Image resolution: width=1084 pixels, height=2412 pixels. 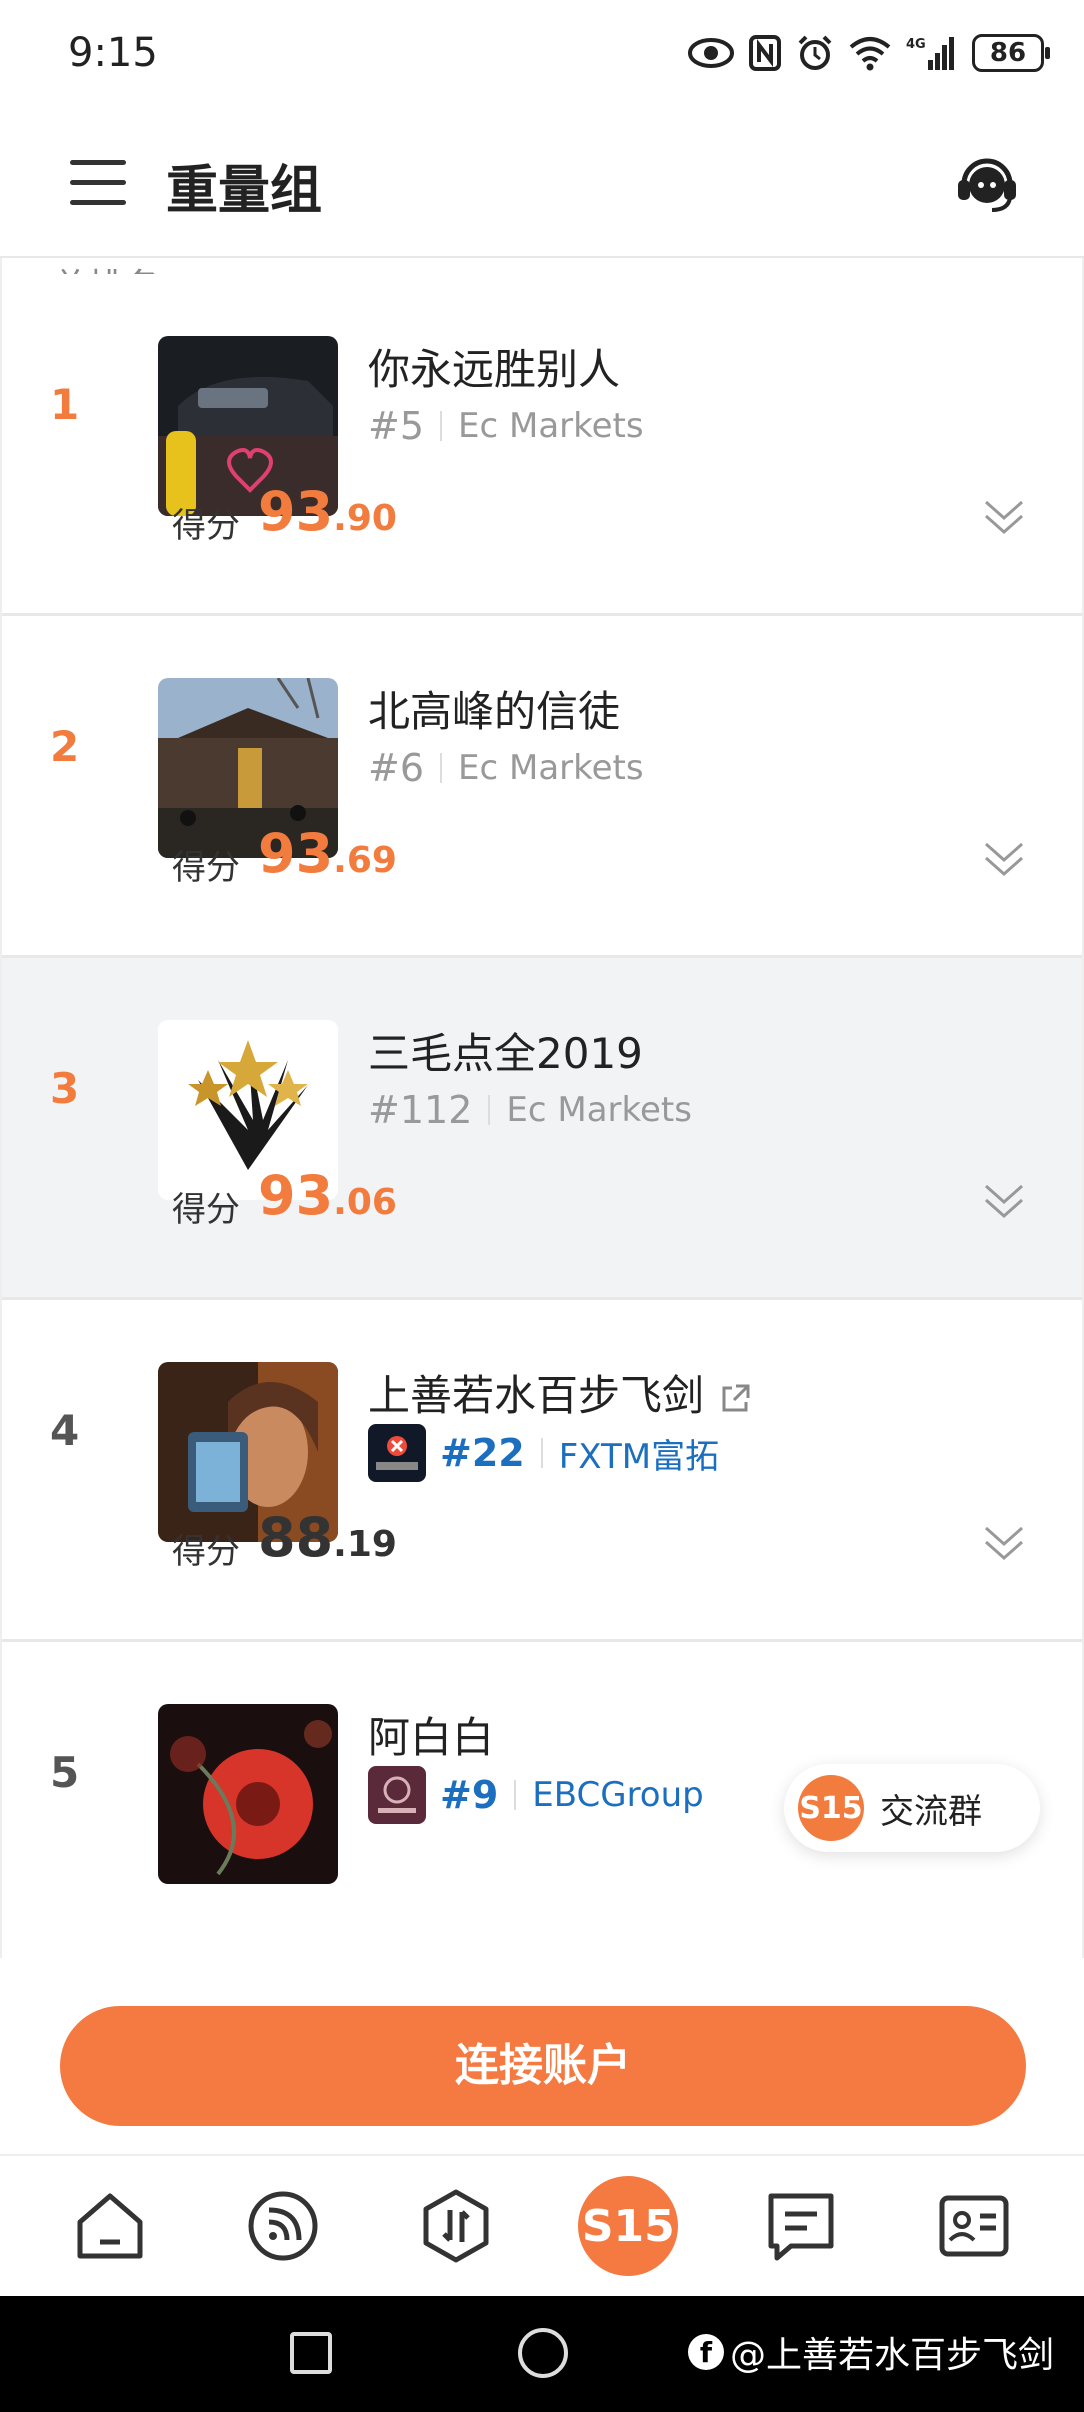 I want to click on watermark: f @上善若水百步飞剑, so click(x=871, y=2352).